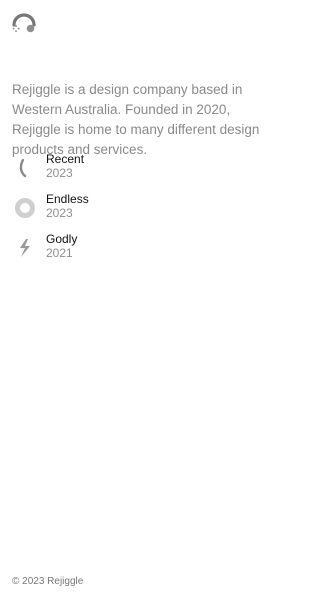 The width and height of the screenshot is (320, 605). Describe the element at coordinates (25, 208) in the screenshot. I see `ring-icon` at that location.